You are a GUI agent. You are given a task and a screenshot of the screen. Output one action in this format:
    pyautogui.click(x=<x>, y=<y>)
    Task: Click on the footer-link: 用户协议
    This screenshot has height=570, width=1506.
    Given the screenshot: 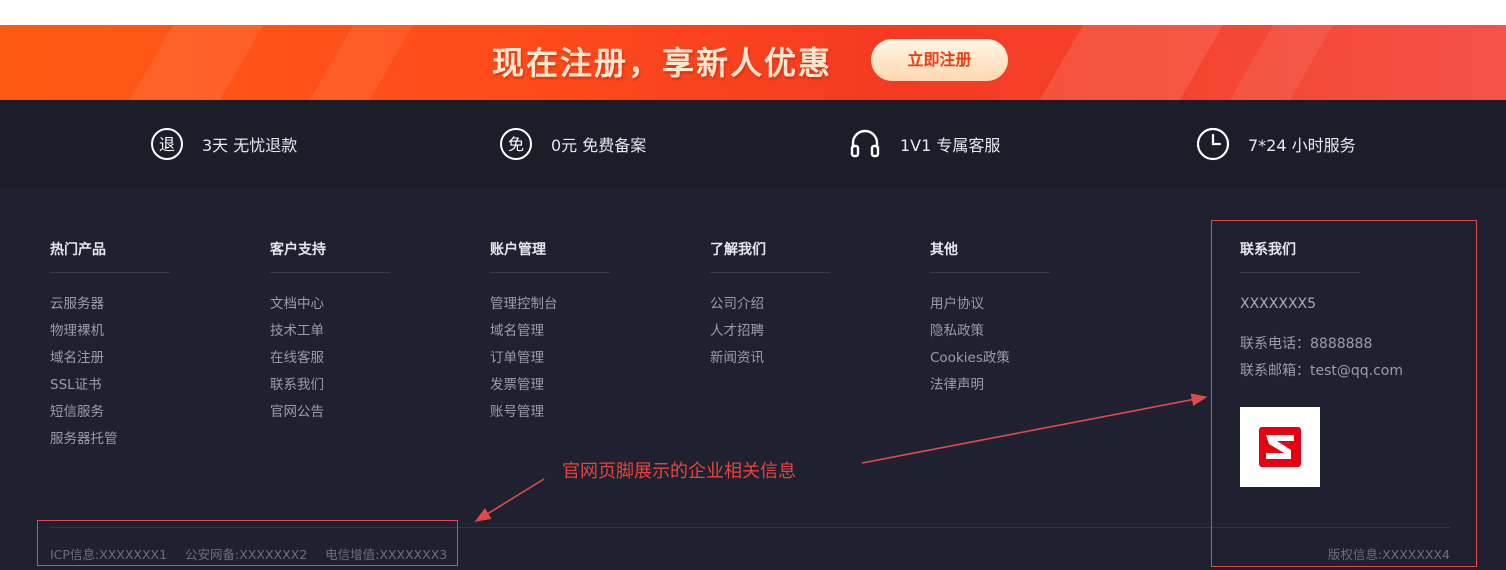 What is the action you would take?
    pyautogui.click(x=1020, y=308)
    